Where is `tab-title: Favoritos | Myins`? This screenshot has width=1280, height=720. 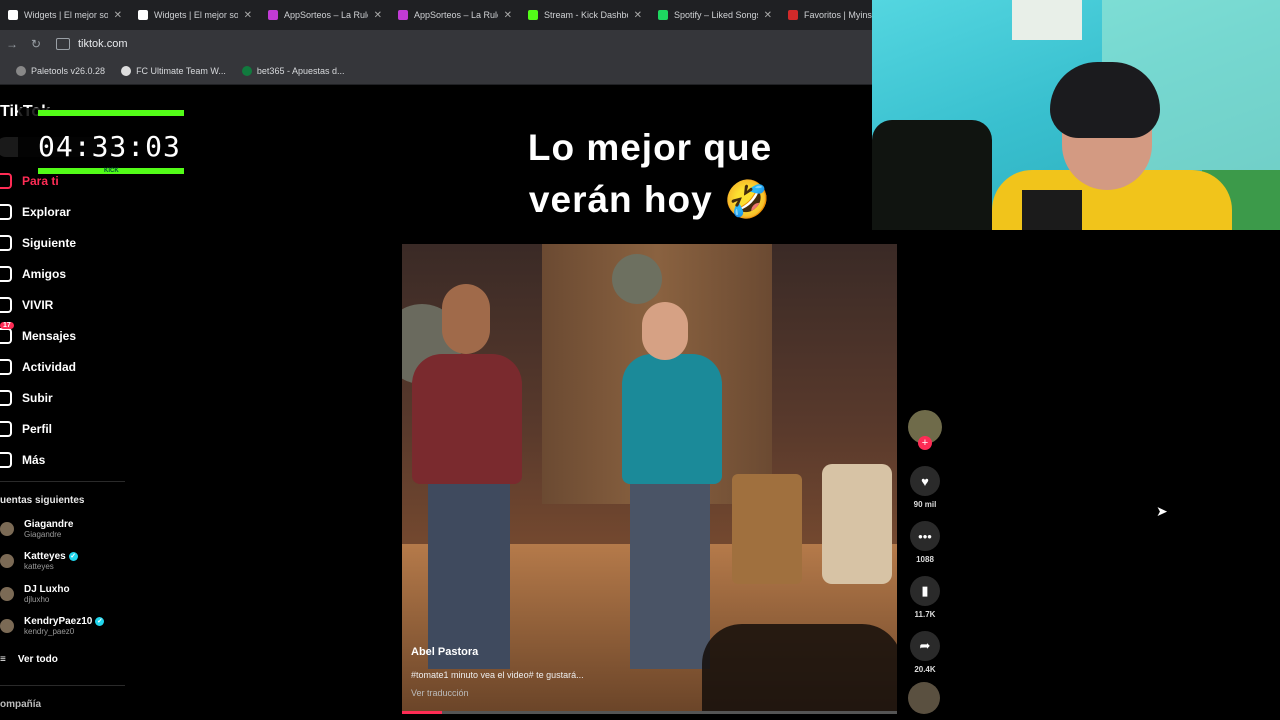
tab-title: Favoritos | Myins is located at coordinates (838, 15).